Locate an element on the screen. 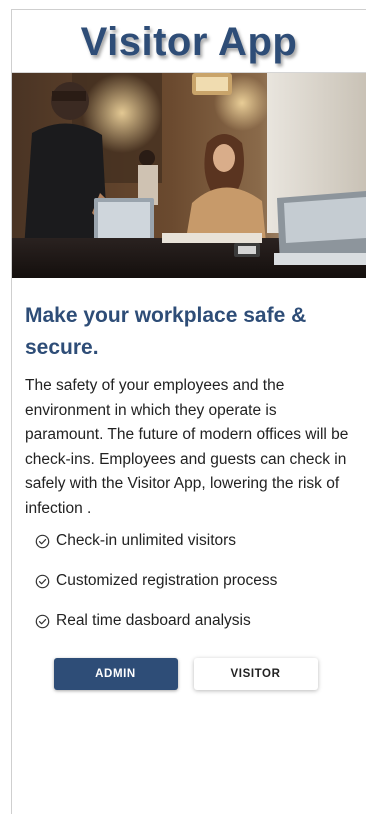 This screenshot has height=814, width=366. visitor-button: VISITOR is located at coordinates (255, 674).